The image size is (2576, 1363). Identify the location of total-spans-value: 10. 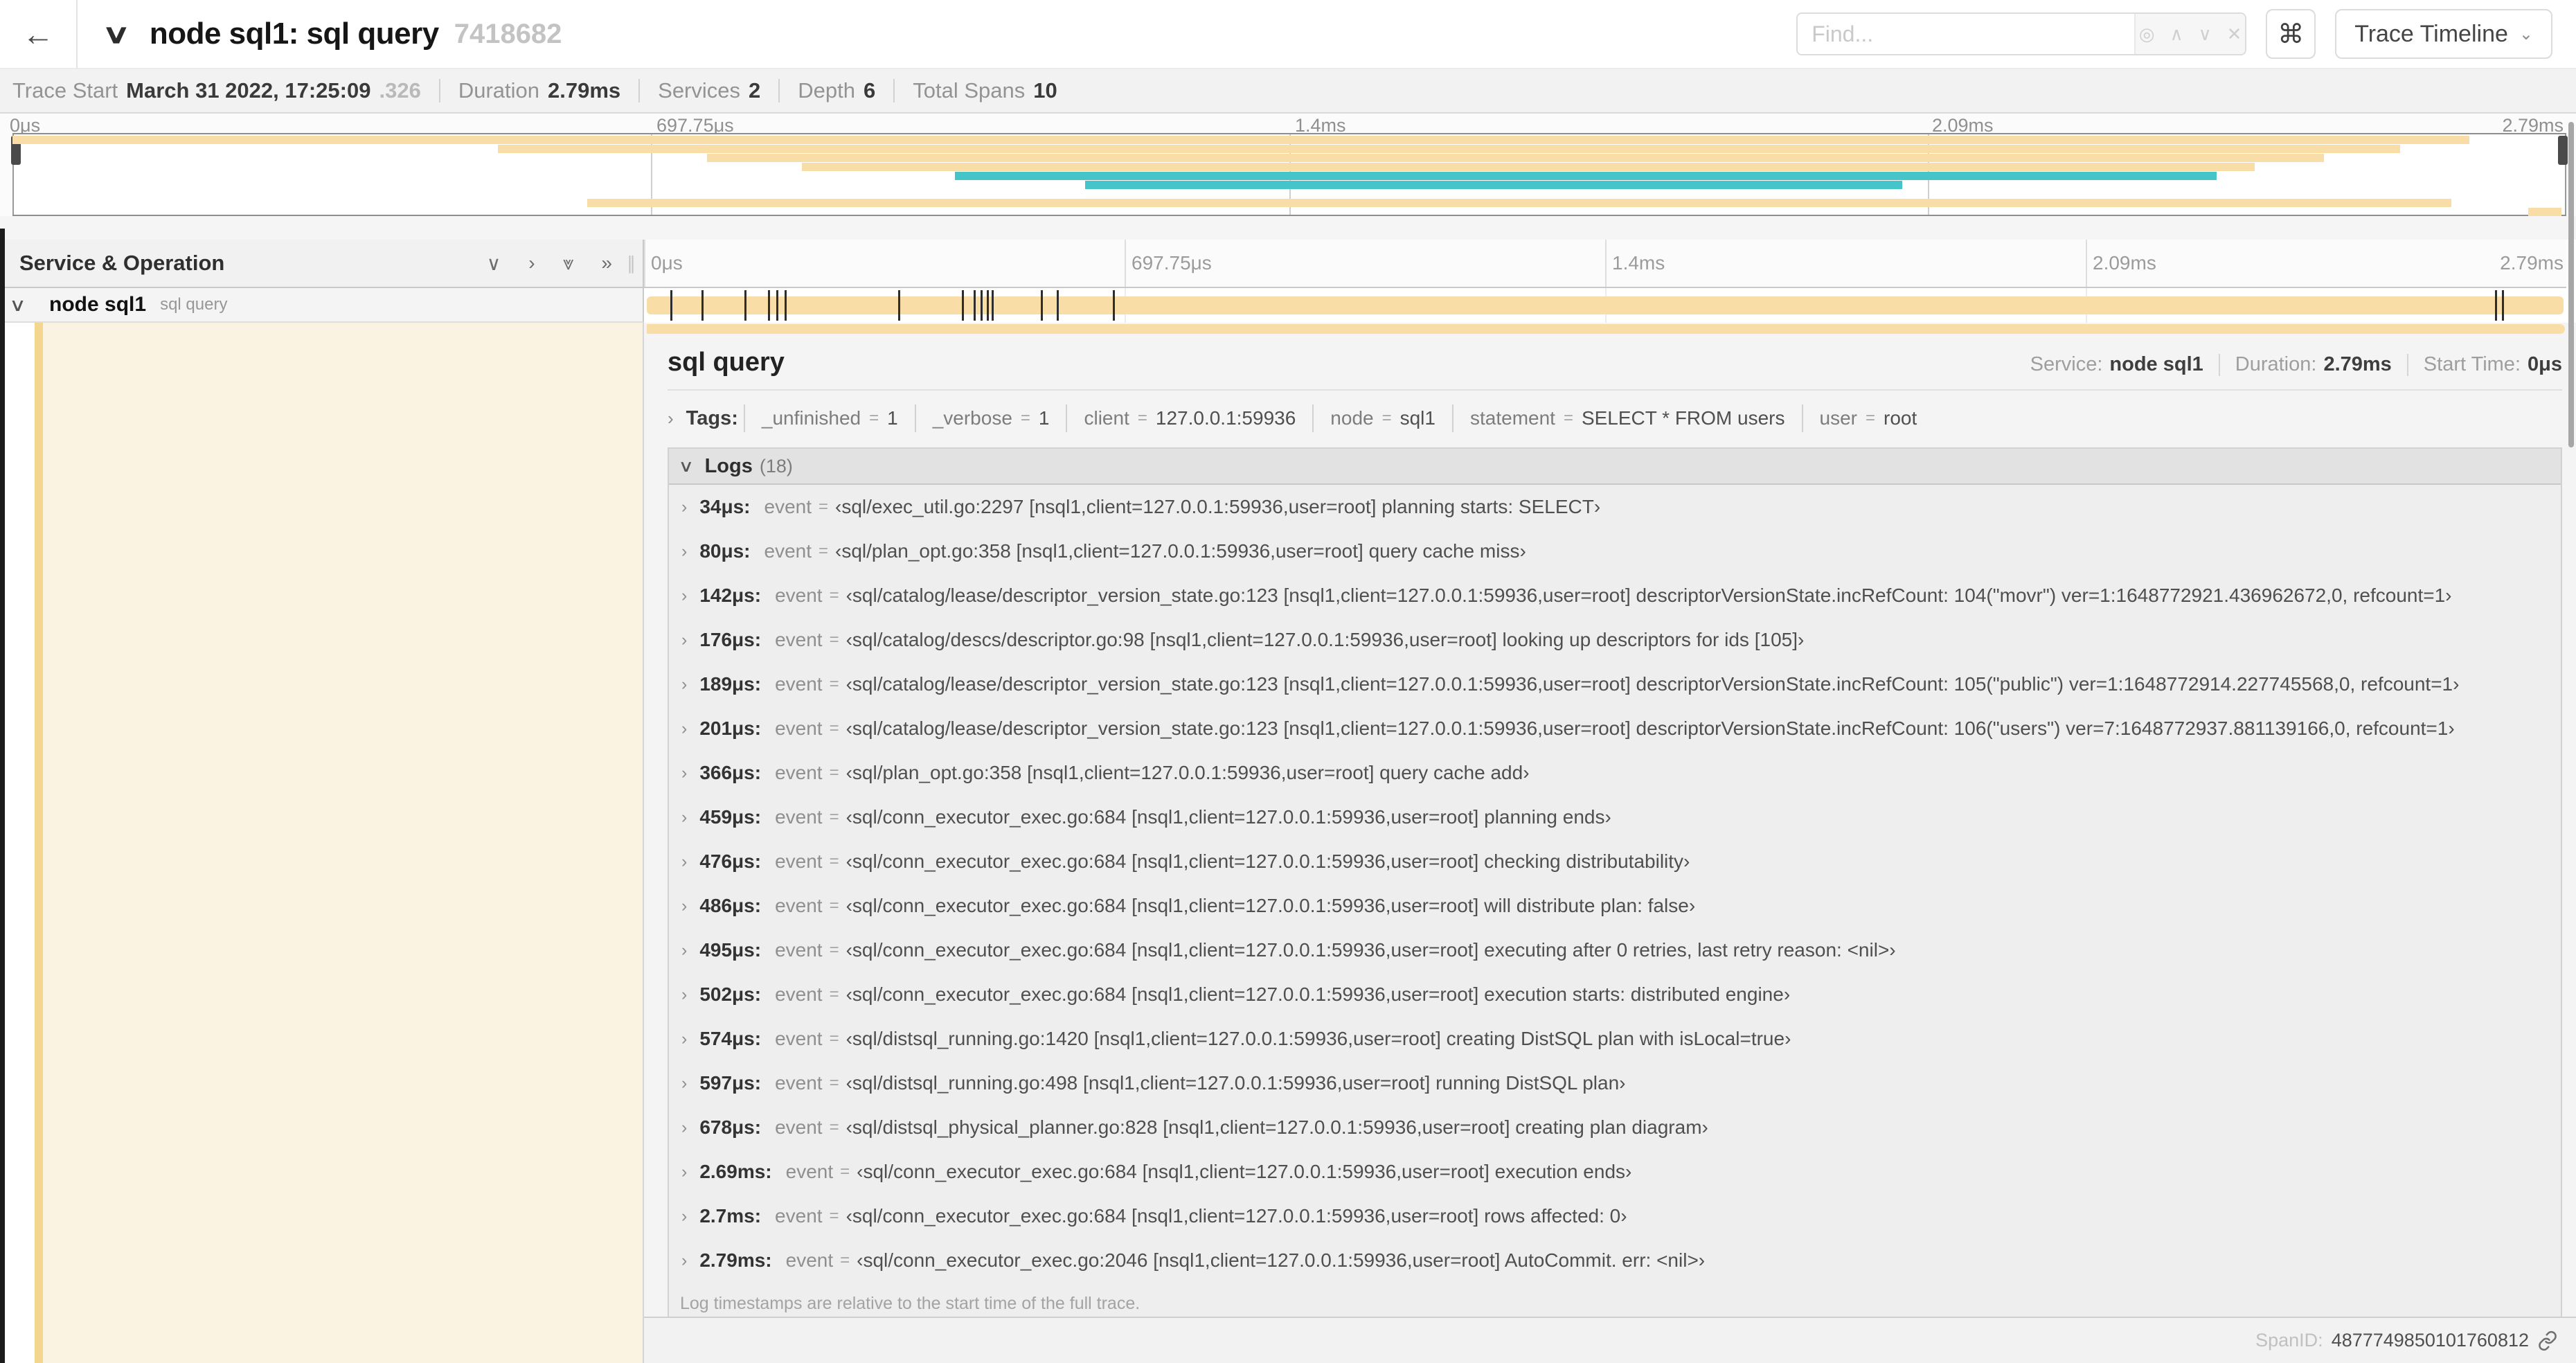
(1045, 91).